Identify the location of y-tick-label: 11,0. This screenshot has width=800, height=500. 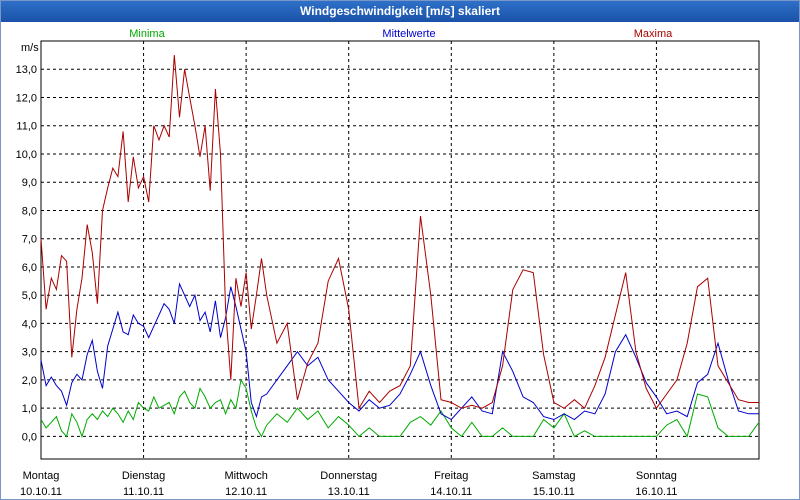
(26, 127).